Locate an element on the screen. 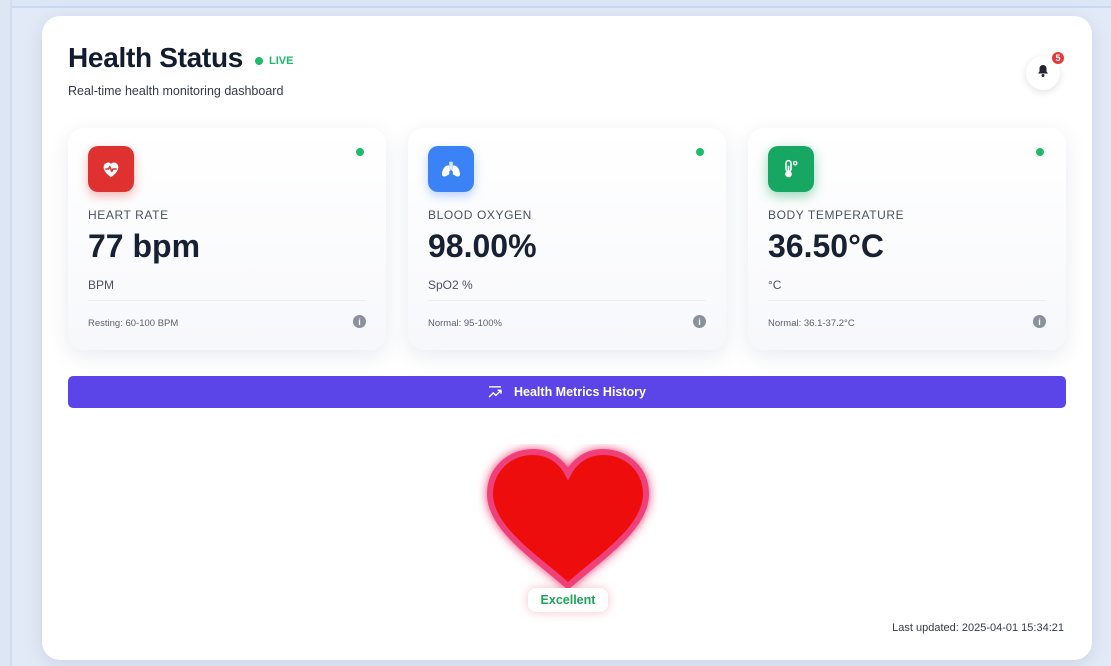  live-label: LIVE is located at coordinates (281, 61).